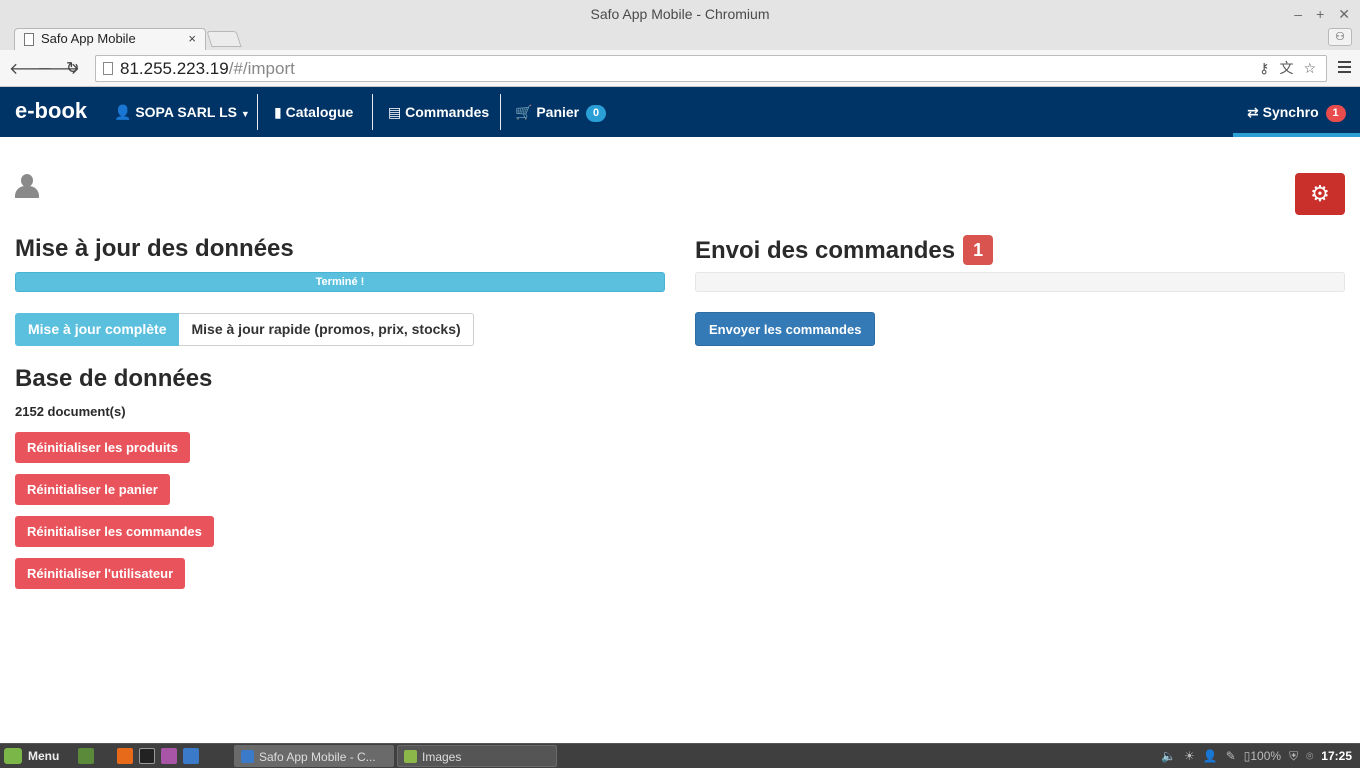 The image size is (1360, 768). Describe the element at coordinates (147, 756) in the screenshot. I see `terminal-icon` at that location.